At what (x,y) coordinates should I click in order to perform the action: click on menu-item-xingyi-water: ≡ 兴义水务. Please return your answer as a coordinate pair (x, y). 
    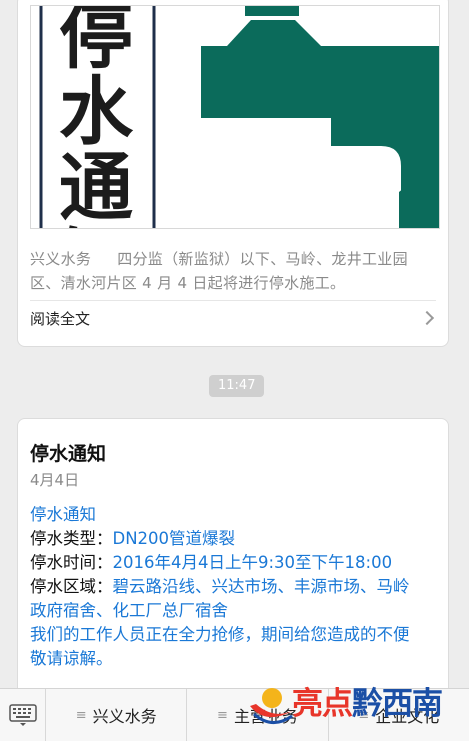
    Looking at the image, I should click on (117, 715).